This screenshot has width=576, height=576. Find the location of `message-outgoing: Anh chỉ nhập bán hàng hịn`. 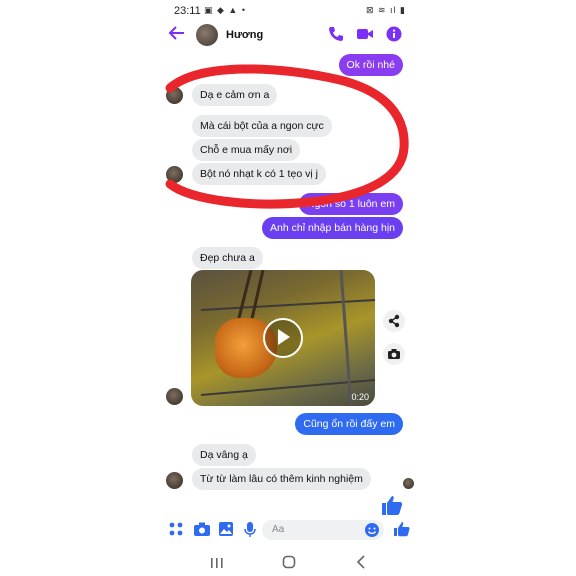

message-outgoing: Anh chỉ nhập bán hàng hịn is located at coordinates (332, 228).